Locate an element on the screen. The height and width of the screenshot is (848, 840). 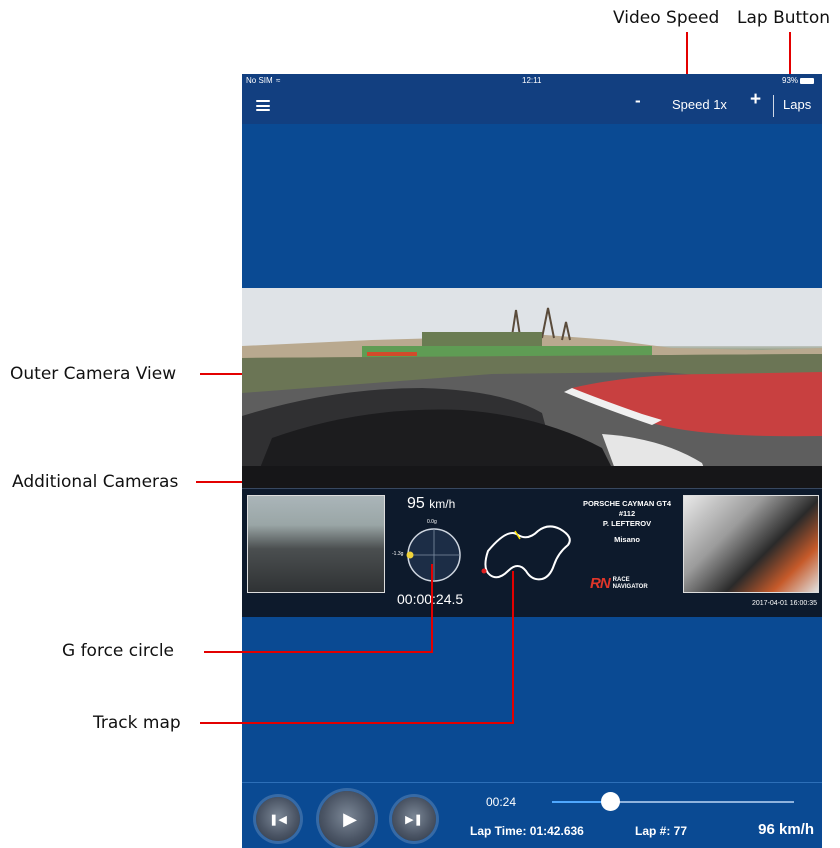
annotation-video-speed: Video Speed is located at coordinates (666, 18).